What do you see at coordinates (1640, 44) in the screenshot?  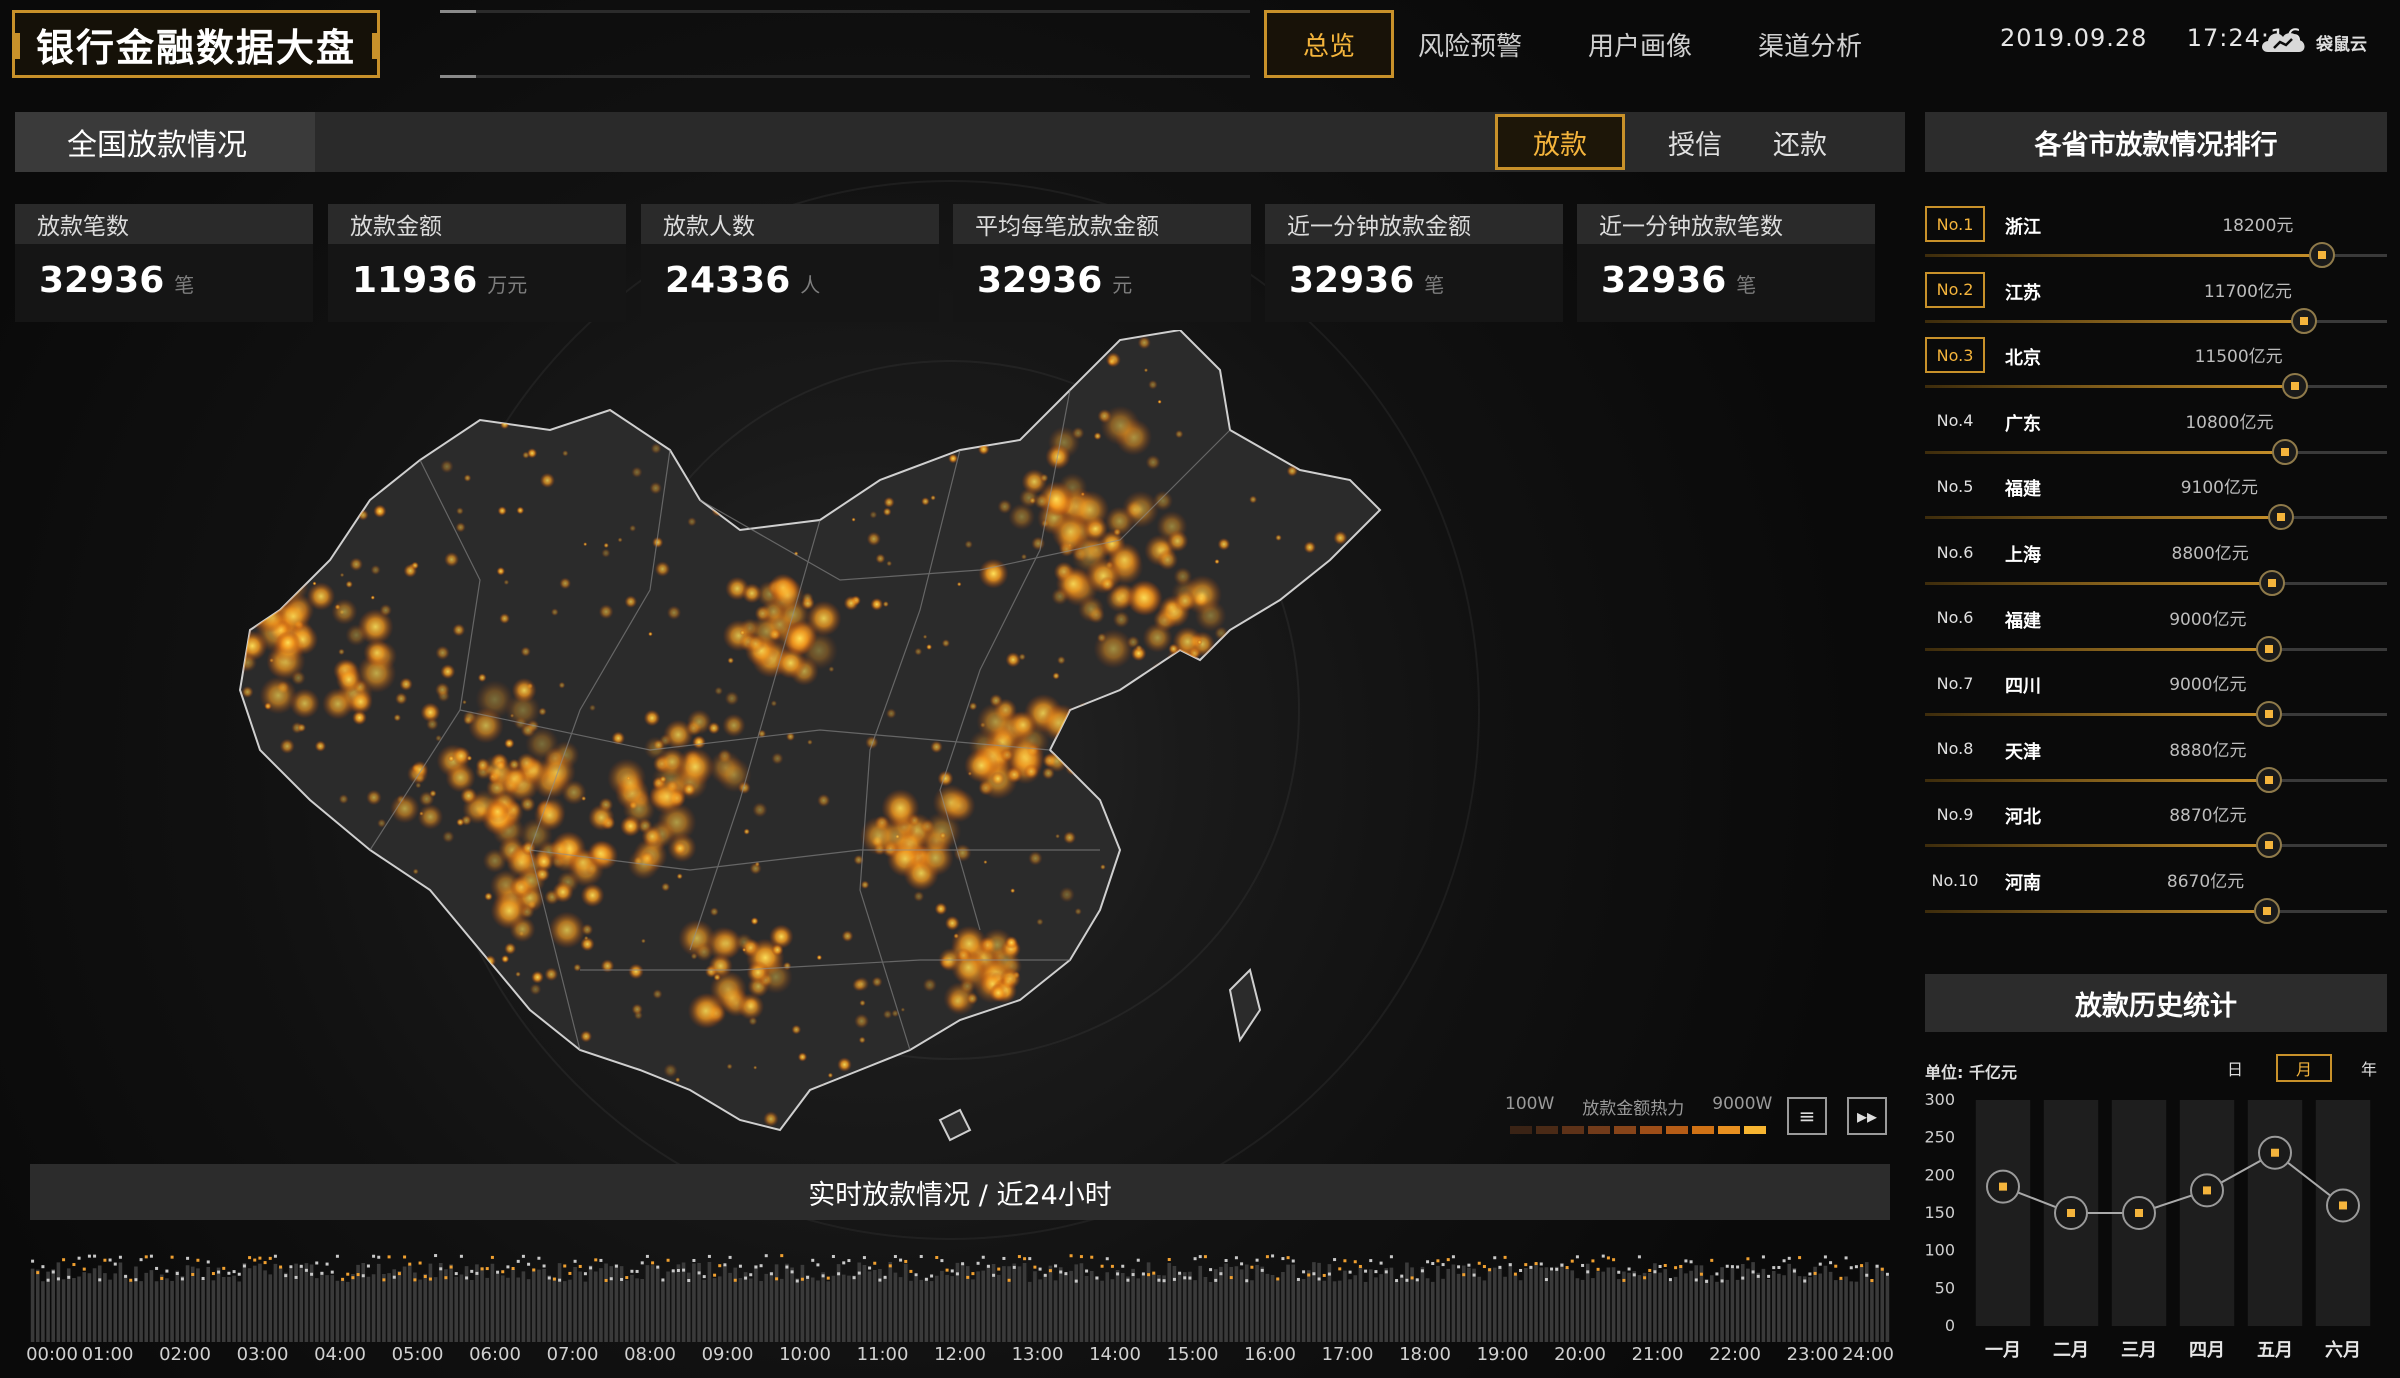 I see `nav-user-profile: 用户画像` at bounding box center [1640, 44].